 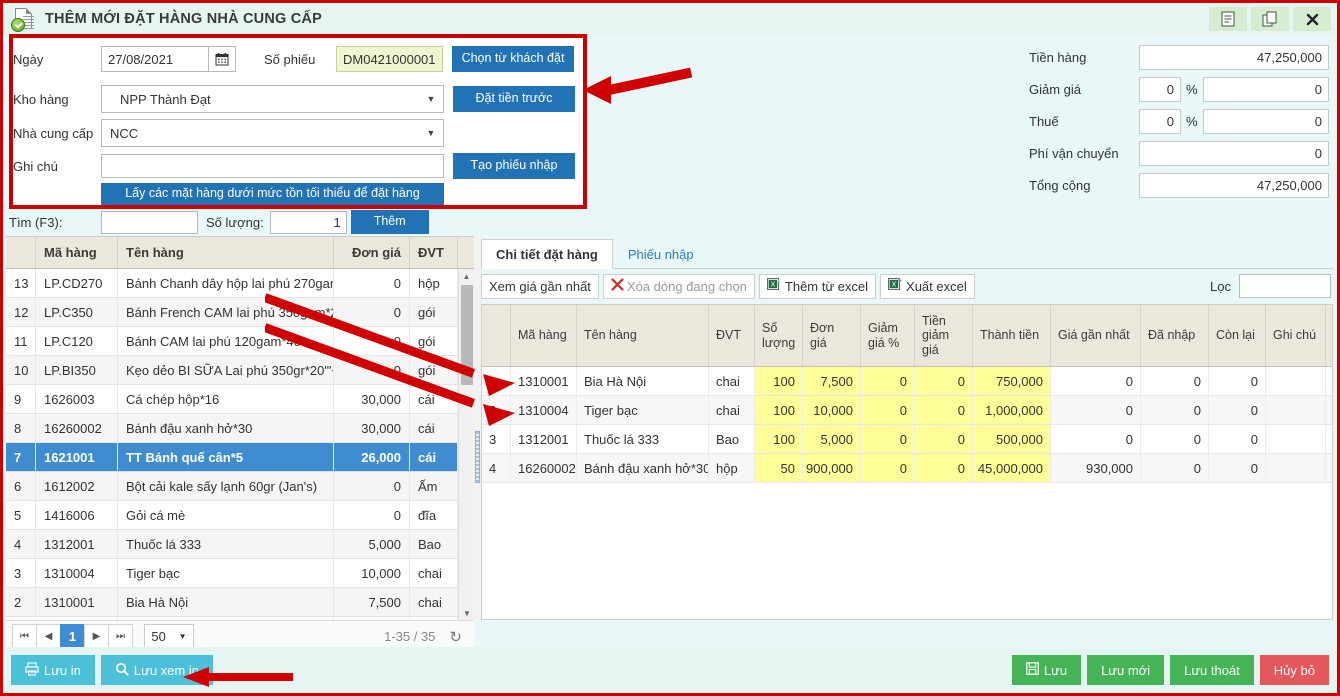 What do you see at coordinates (1160, 121) in the screenshot?
I see `tax-percent-input: 0` at bounding box center [1160, 121].